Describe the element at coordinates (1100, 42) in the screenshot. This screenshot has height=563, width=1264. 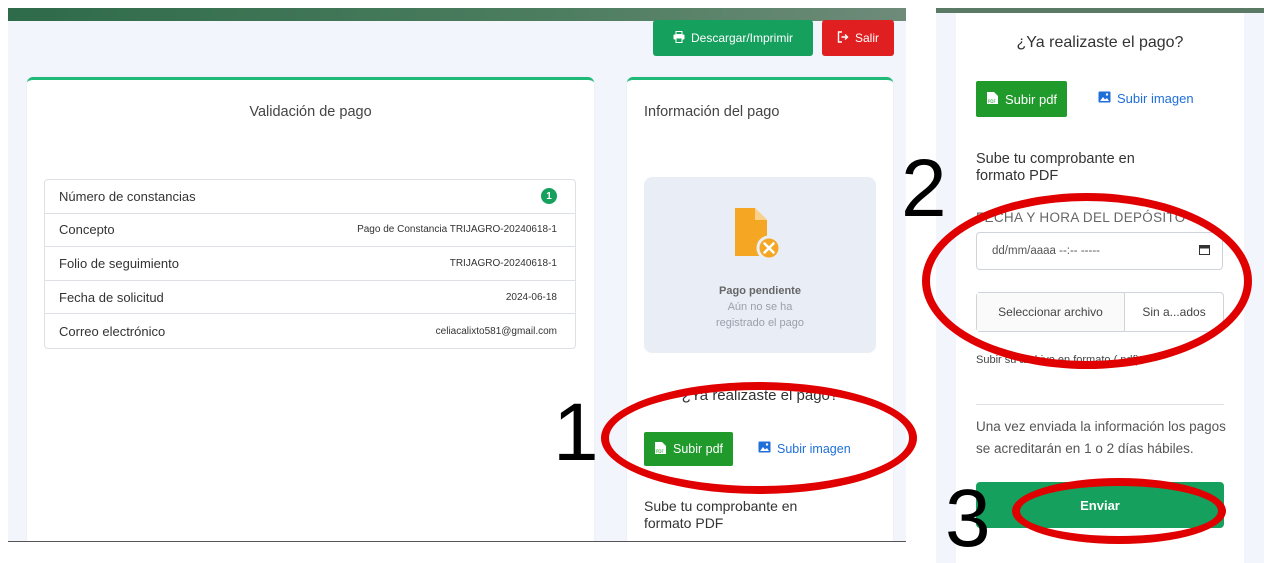
I see `payment-question: ¿Ya realizaste el pago?` at that location.